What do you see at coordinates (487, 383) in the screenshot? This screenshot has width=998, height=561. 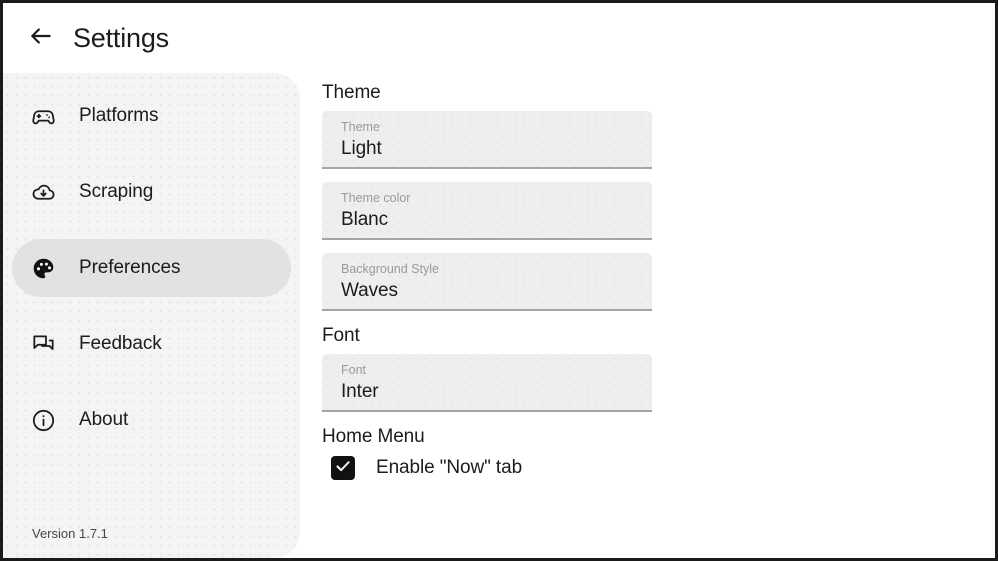 I see `field-font: Font Inter` at bounding box center [487, 383].